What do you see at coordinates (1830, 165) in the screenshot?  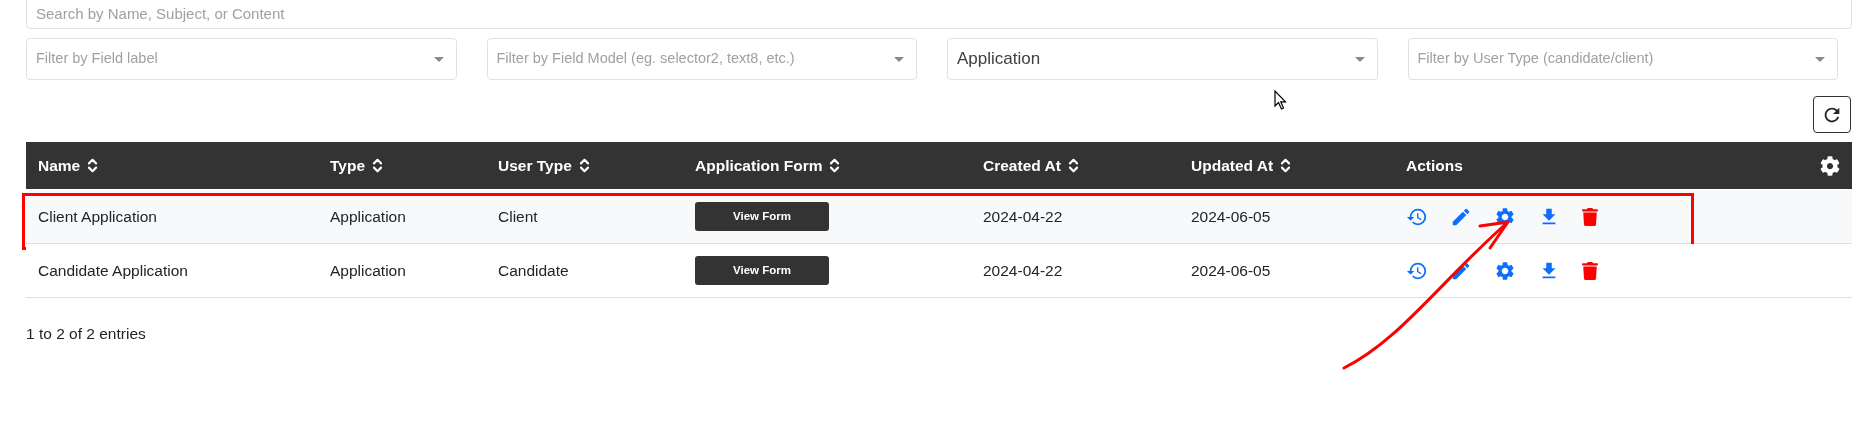 I see `settings-icon` at bounding box center [1830, 165].